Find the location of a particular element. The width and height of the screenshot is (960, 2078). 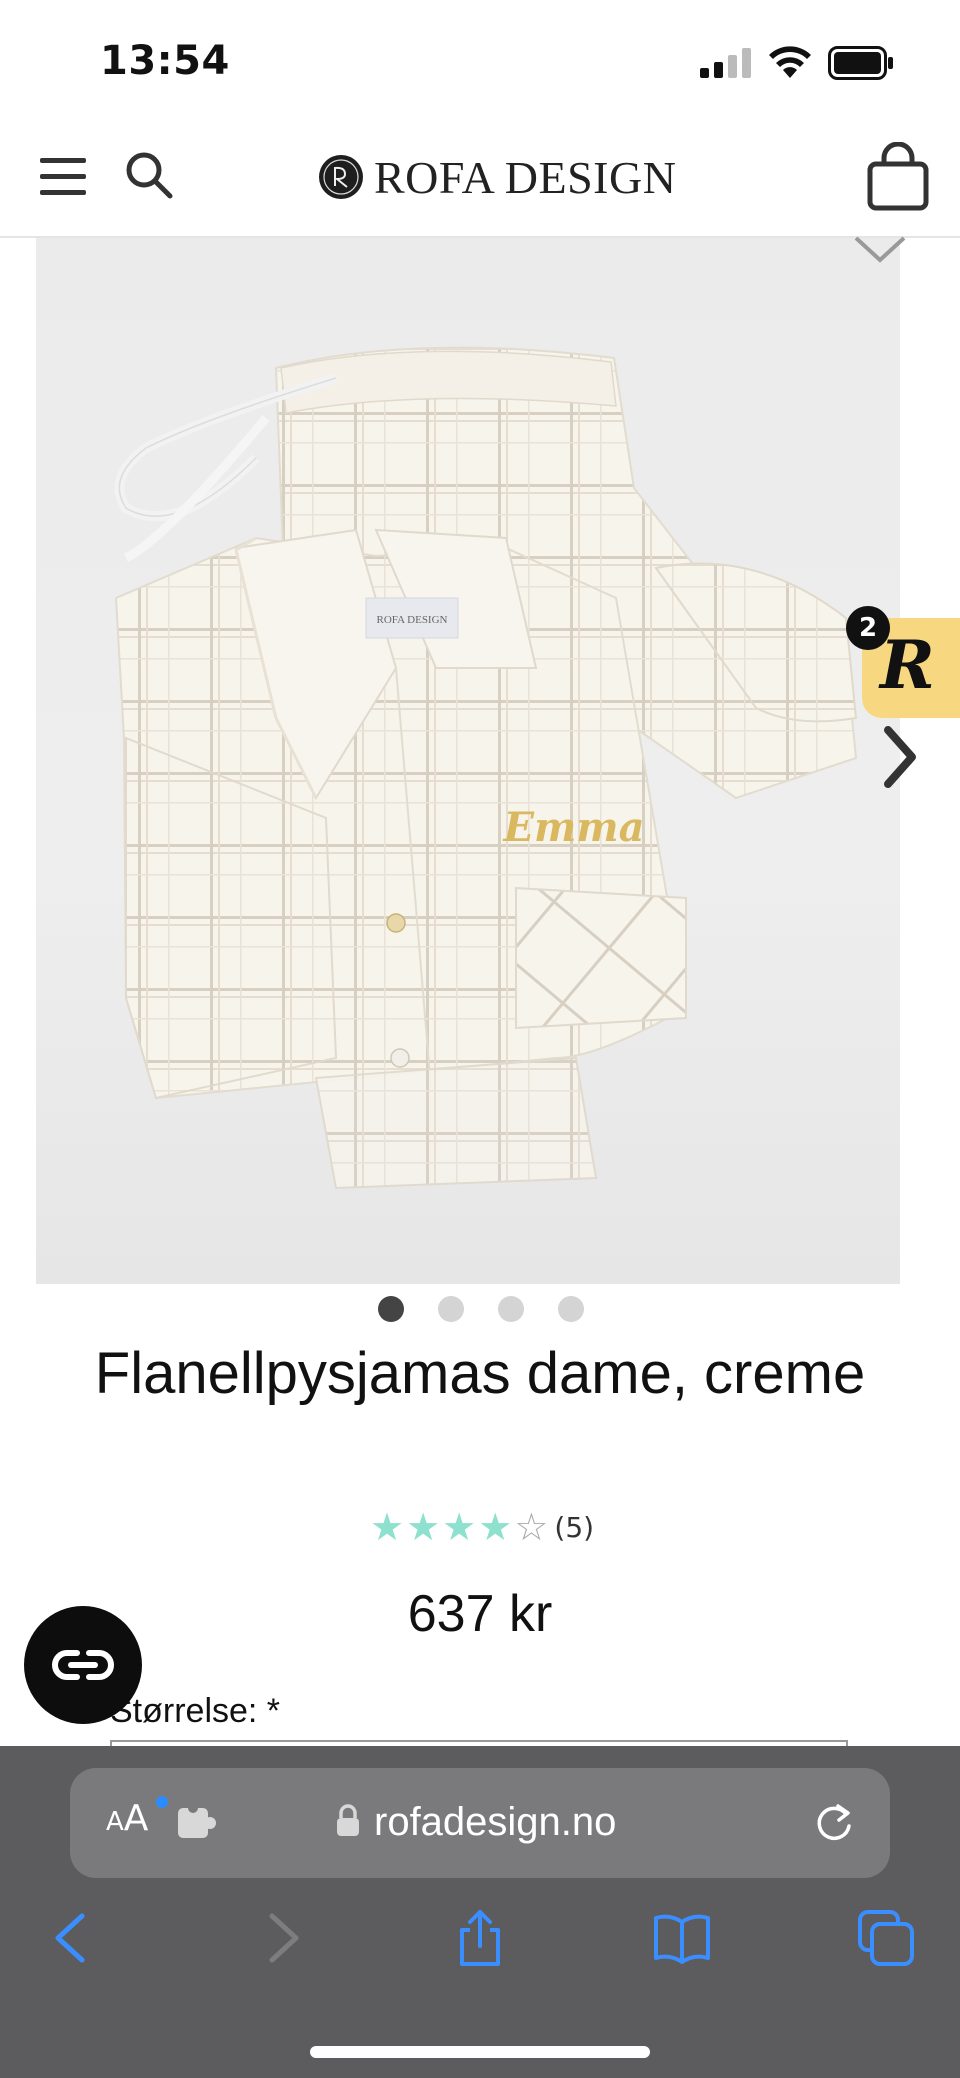

product-price: 637 kr is located at coordinates (480, 1614).